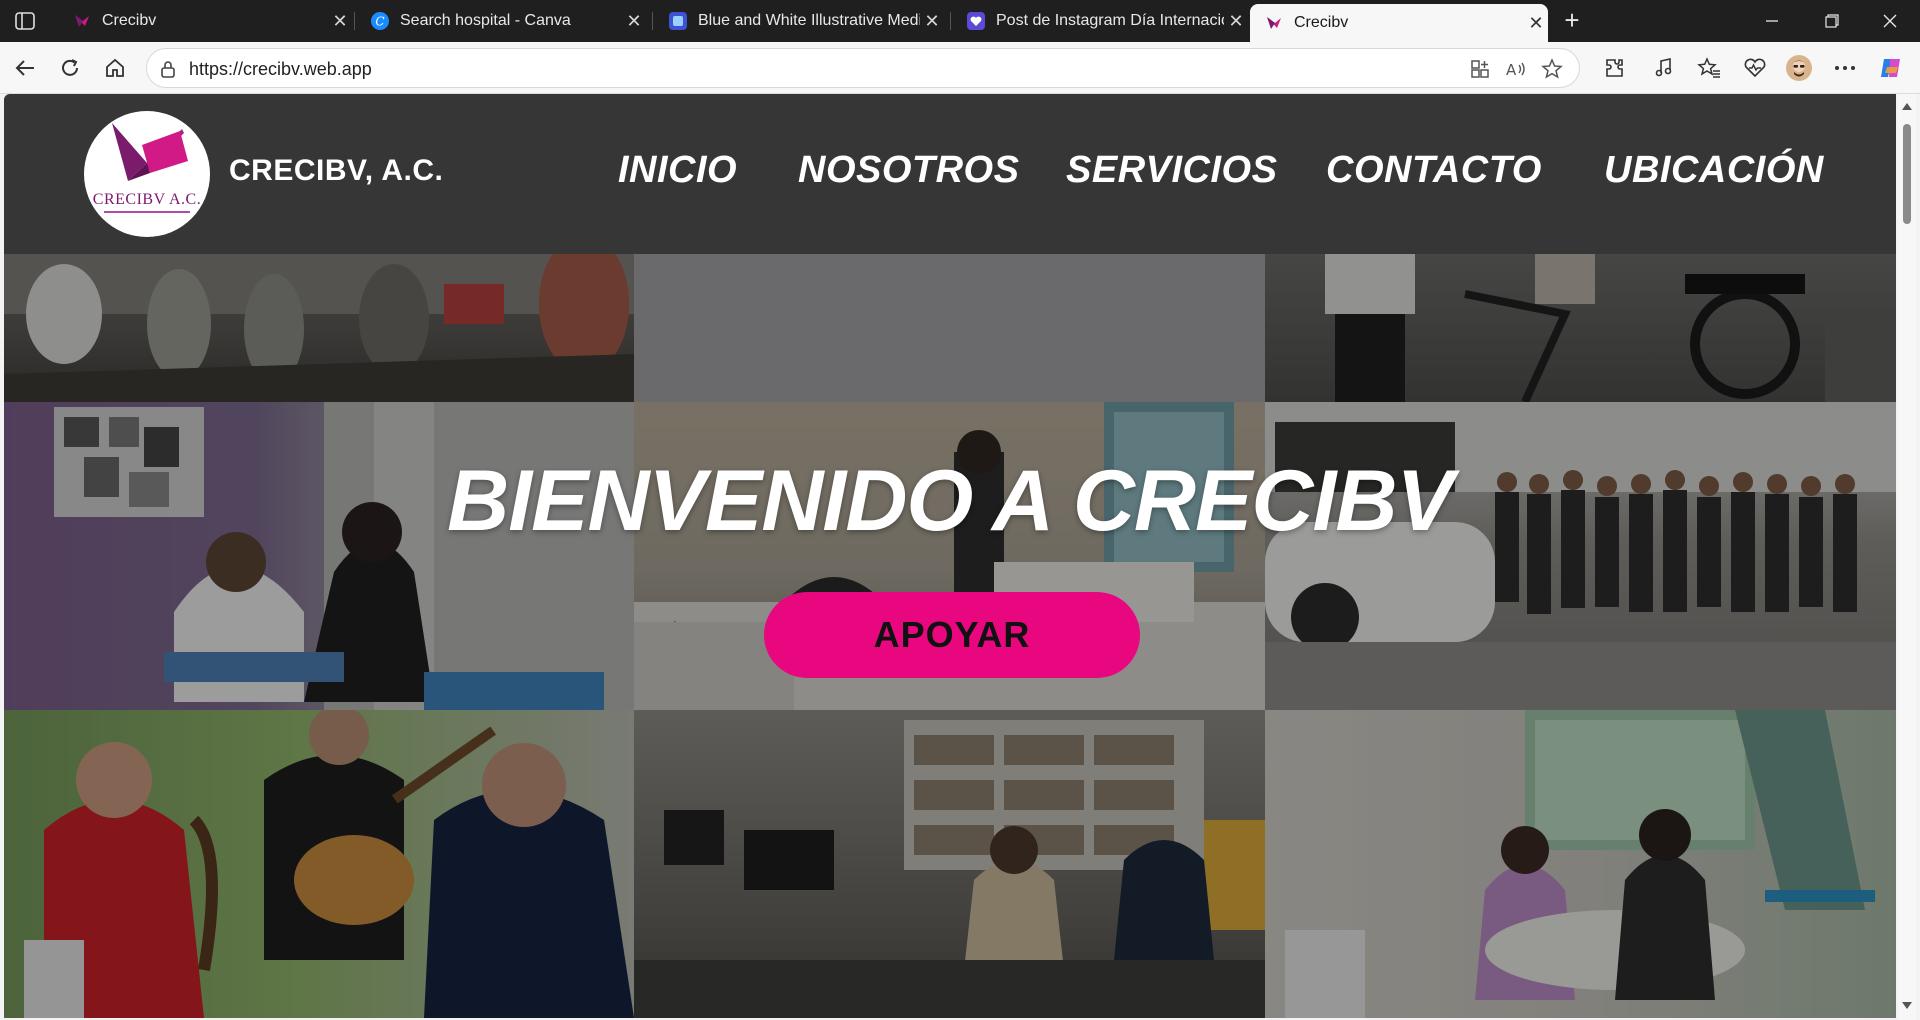  I want to click on logo-underline, so click(147, 212).